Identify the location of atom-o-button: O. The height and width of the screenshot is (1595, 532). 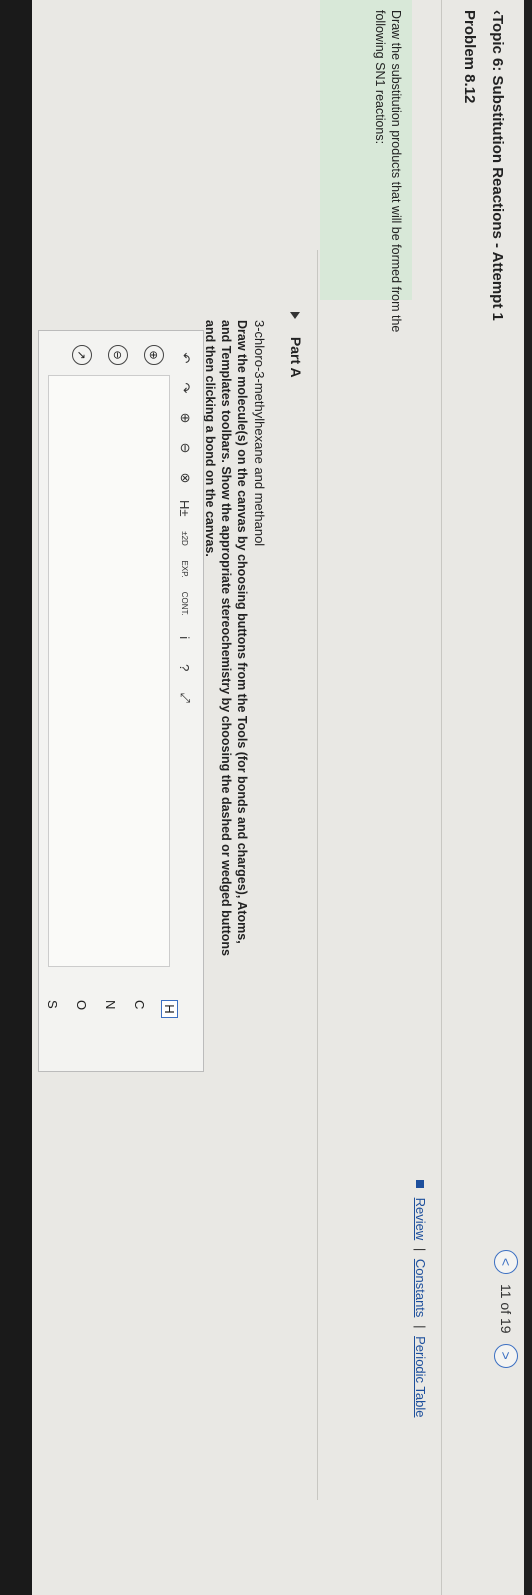
(81, 1009).